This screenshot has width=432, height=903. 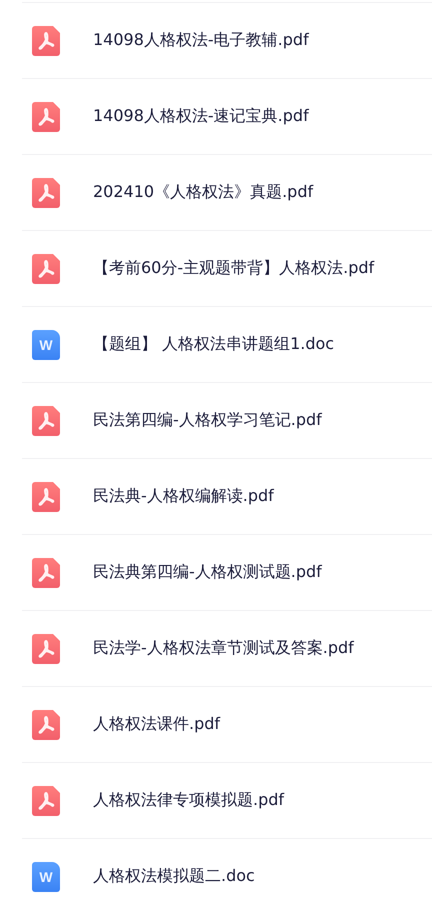 What do you see at coordinates (227, 116) in the screenshot?
I see `file-item: 14098人格权法-速记宝典.pdf` at bounding box center [227, 116].